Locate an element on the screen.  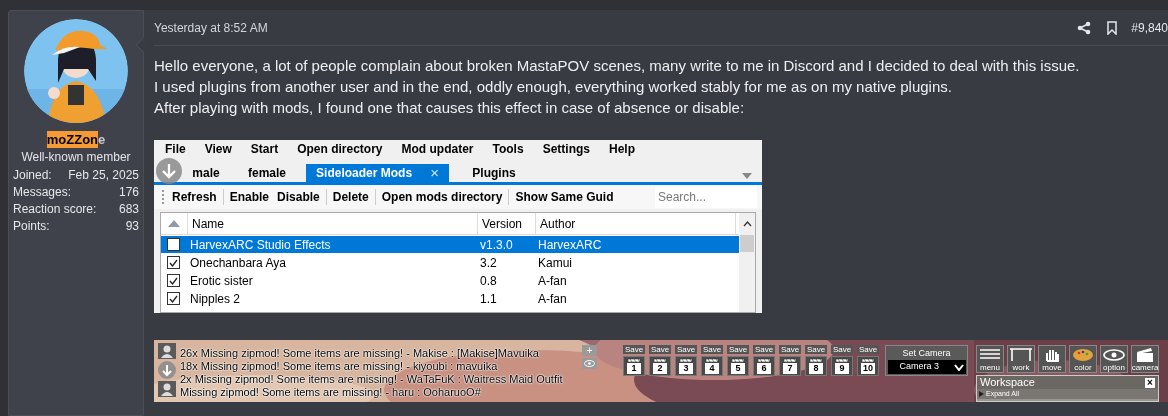
stat-value: 683 is located at coordinates (128, 209).